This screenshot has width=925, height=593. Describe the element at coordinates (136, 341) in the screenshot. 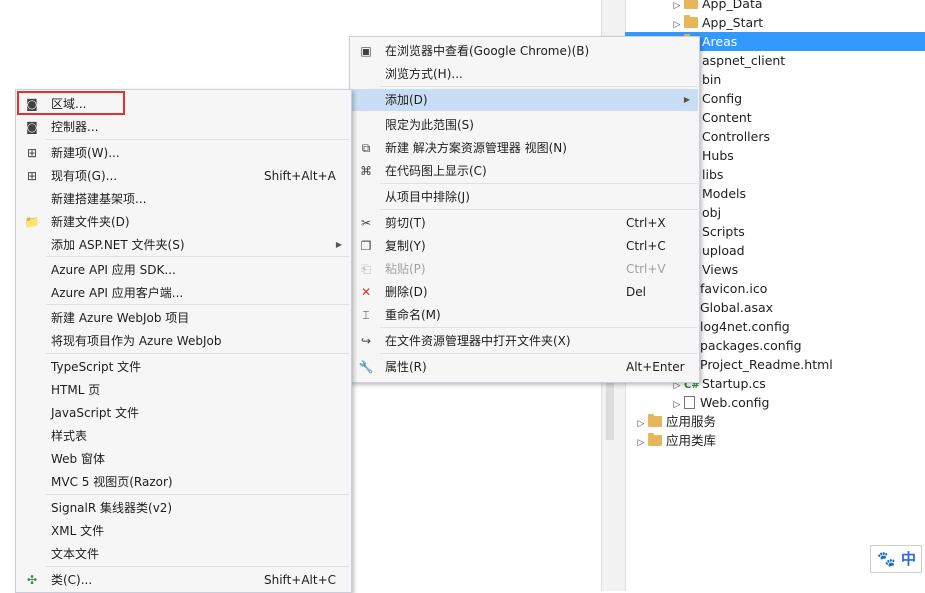

I see `menu-item-label: 将现有项目作为 Azure WebJob` at that location.